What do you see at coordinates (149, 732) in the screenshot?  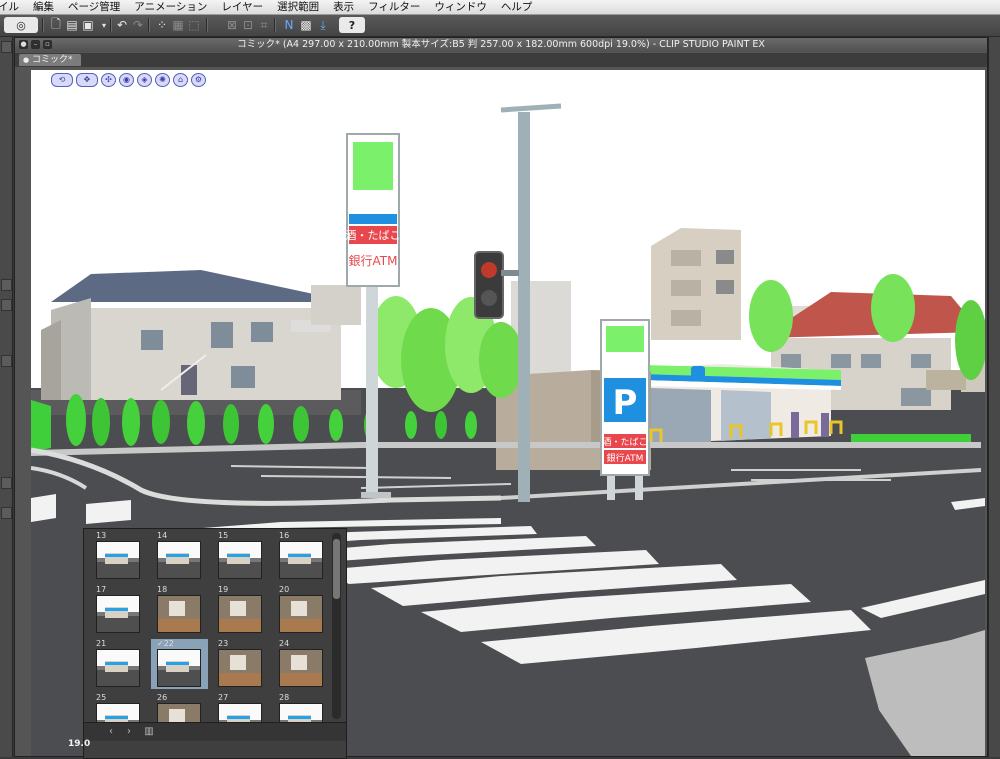 I see `page-list-icon: ▥` at bounding box center [149, 732].